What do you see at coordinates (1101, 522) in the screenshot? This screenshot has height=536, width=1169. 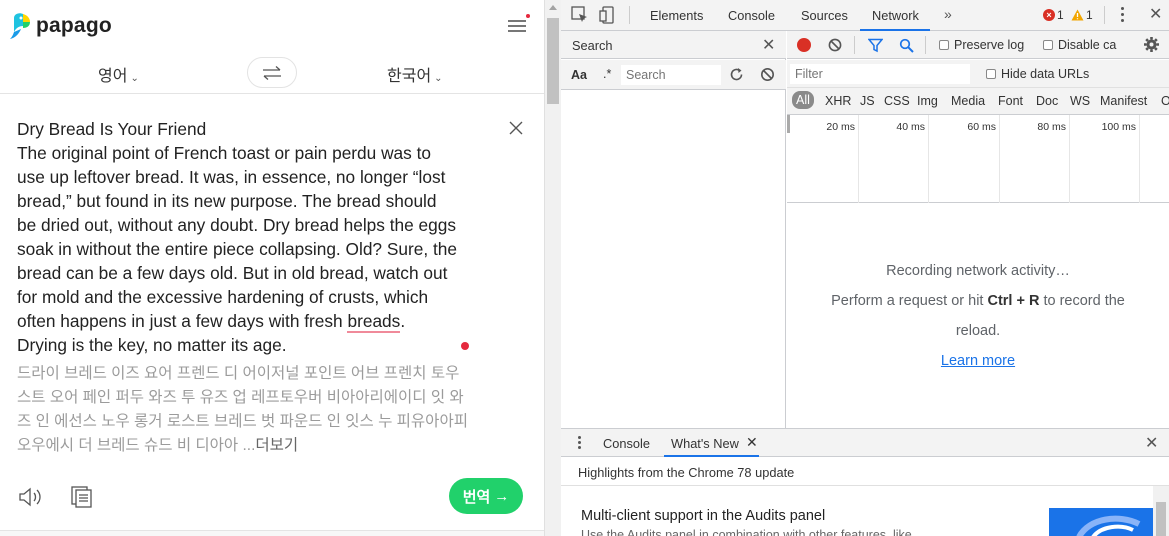 I see `card-image` at bounding box center [1101, 522].